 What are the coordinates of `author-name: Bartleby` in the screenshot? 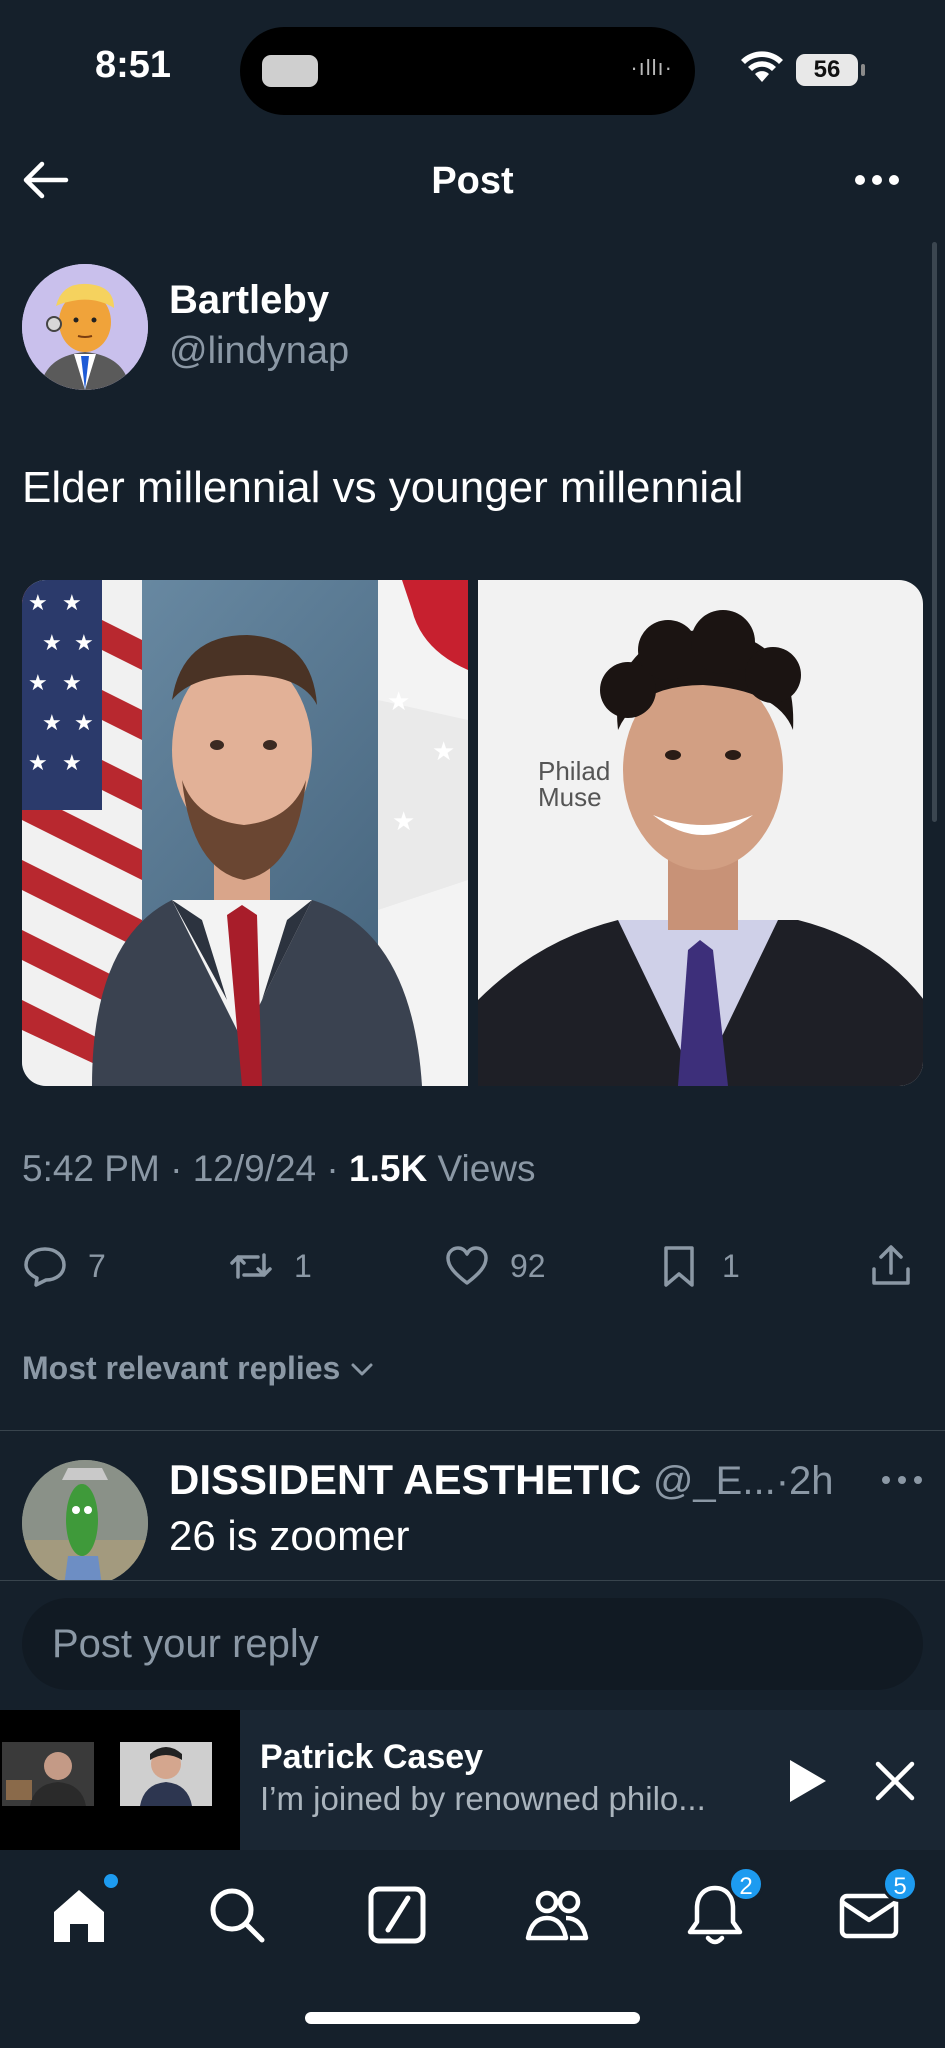 It's located at (249, 300).